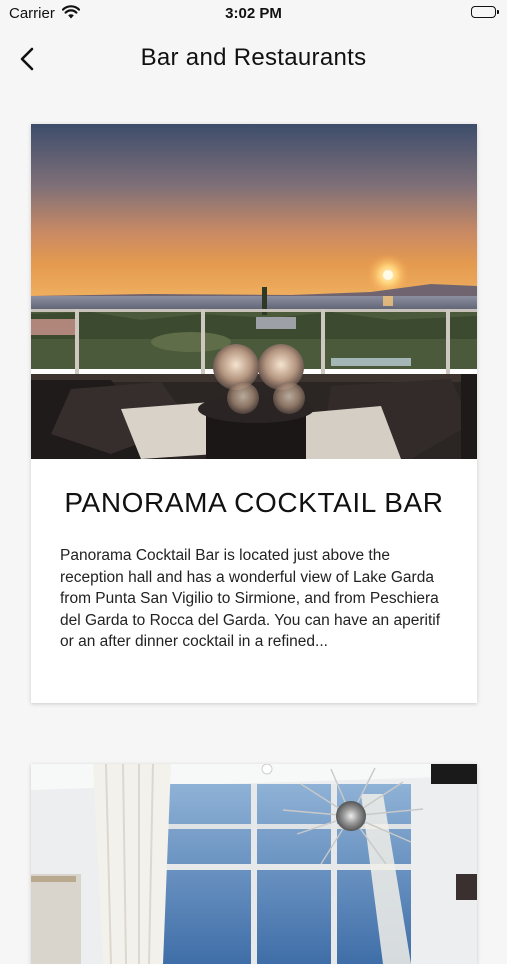 This screenshot has height=964, width=507. I want to click on card-title: PANORAMA COCKTAIL BAR, so click(254, 502).